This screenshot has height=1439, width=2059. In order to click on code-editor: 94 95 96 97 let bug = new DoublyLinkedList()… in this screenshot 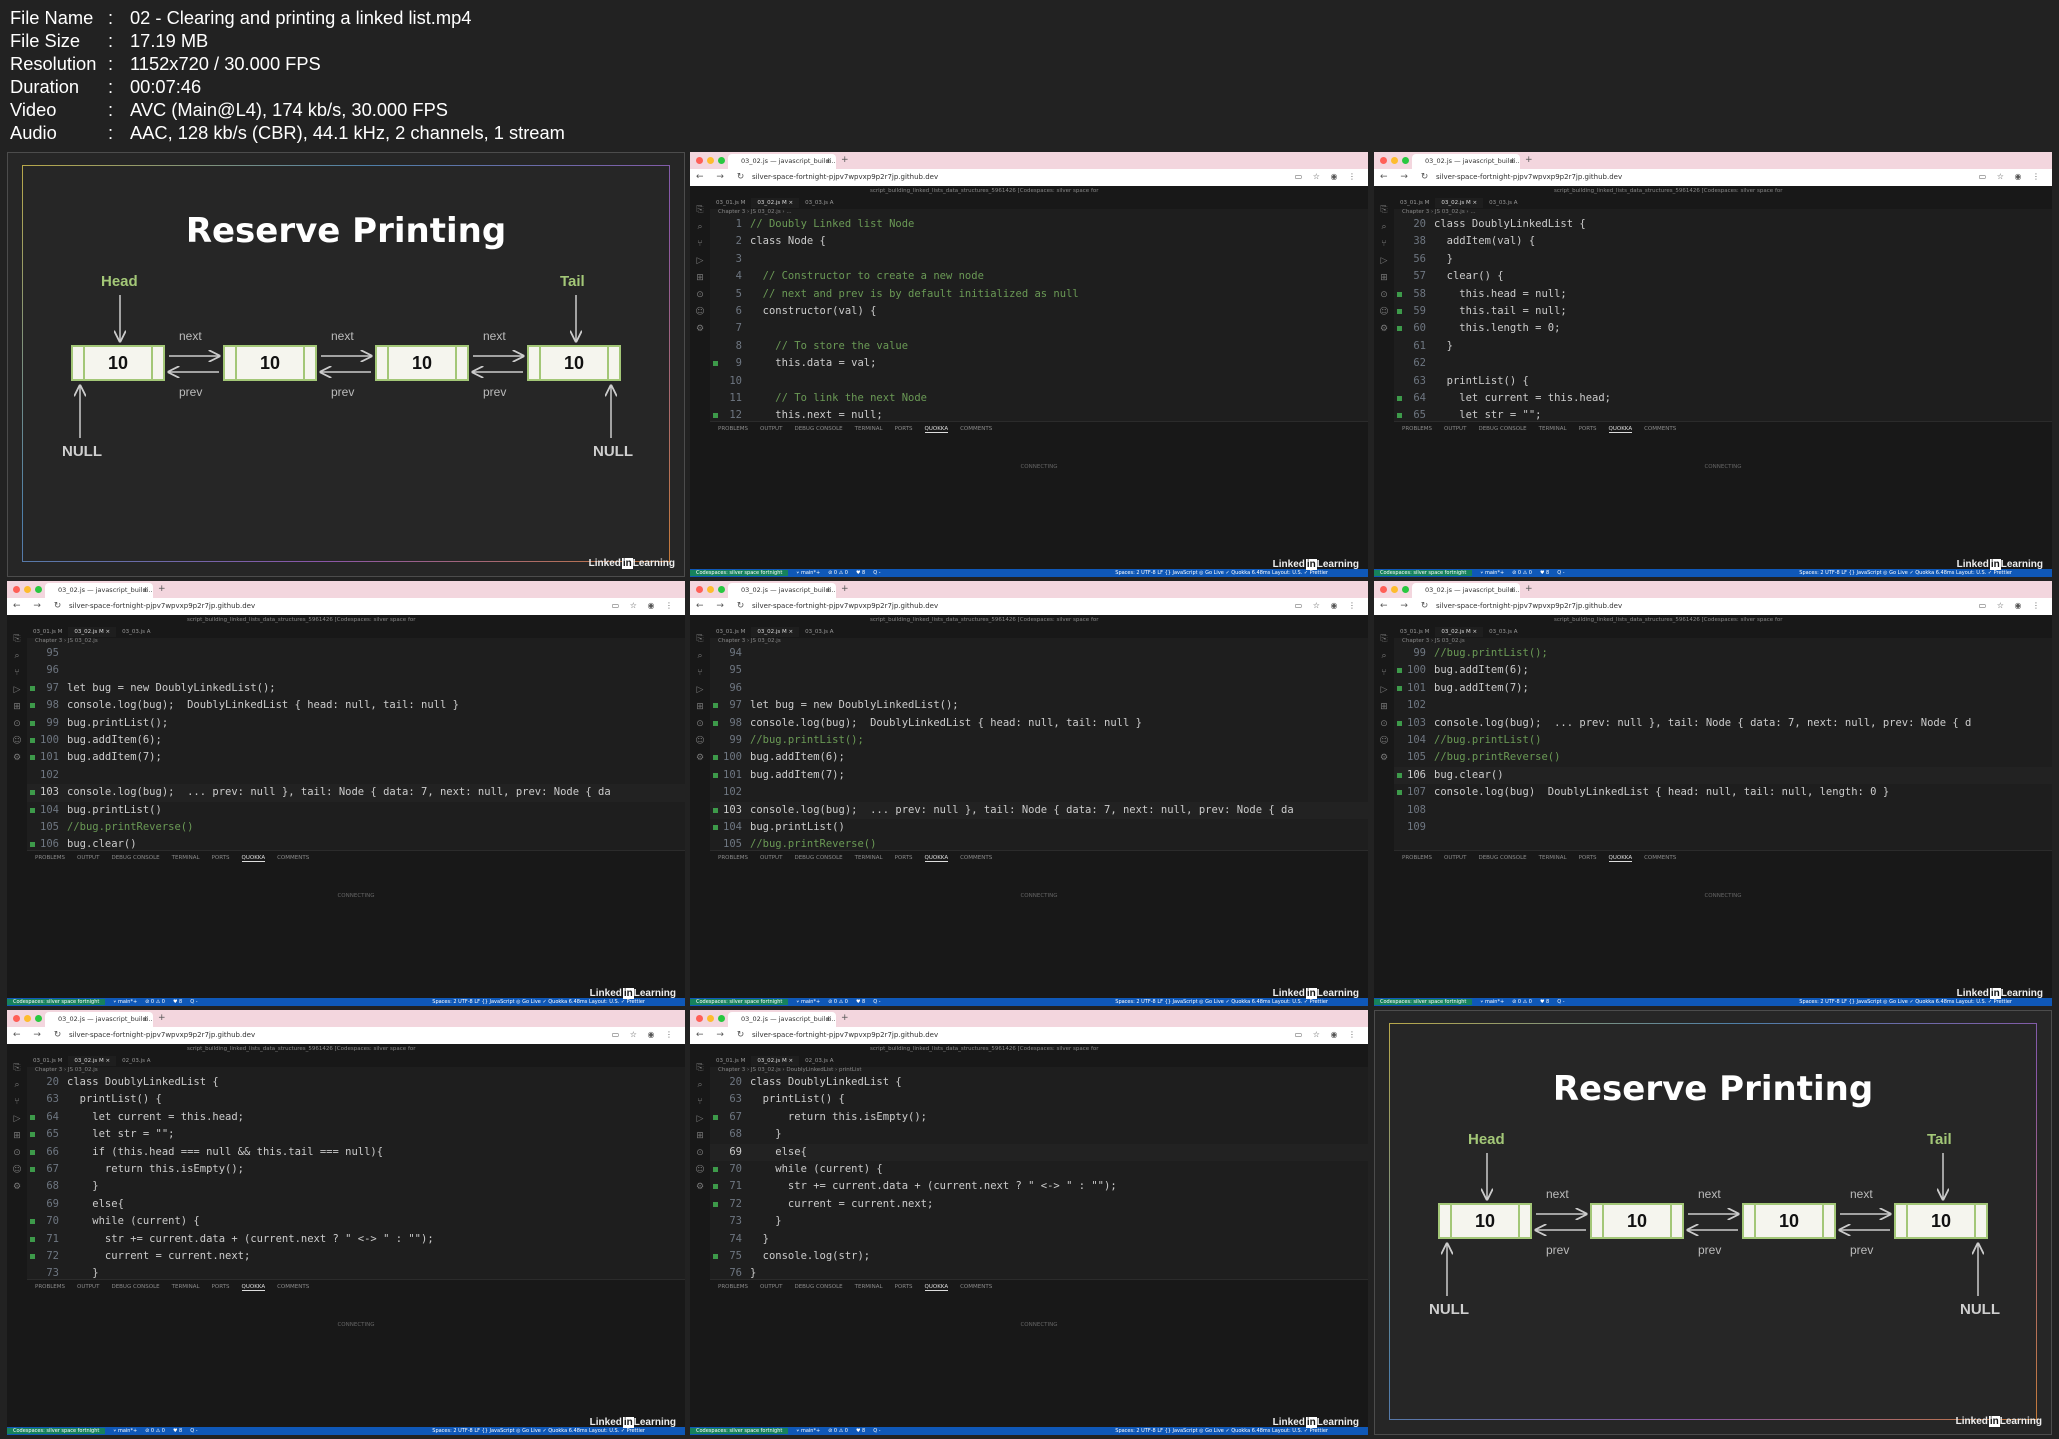, I will do `click(1039, 747)`.